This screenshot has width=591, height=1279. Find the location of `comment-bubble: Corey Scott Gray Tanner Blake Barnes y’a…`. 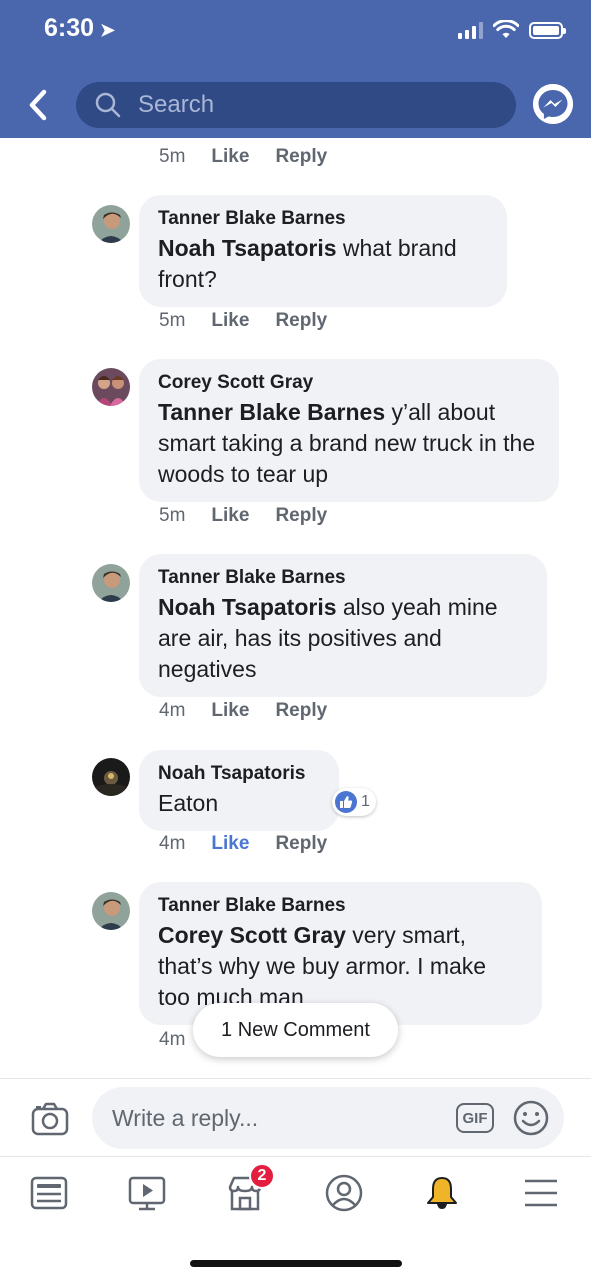

comment-bubble: Corey Scott Gray Tanner Blake Barnes y’a… is located at coordinates (349, 430).